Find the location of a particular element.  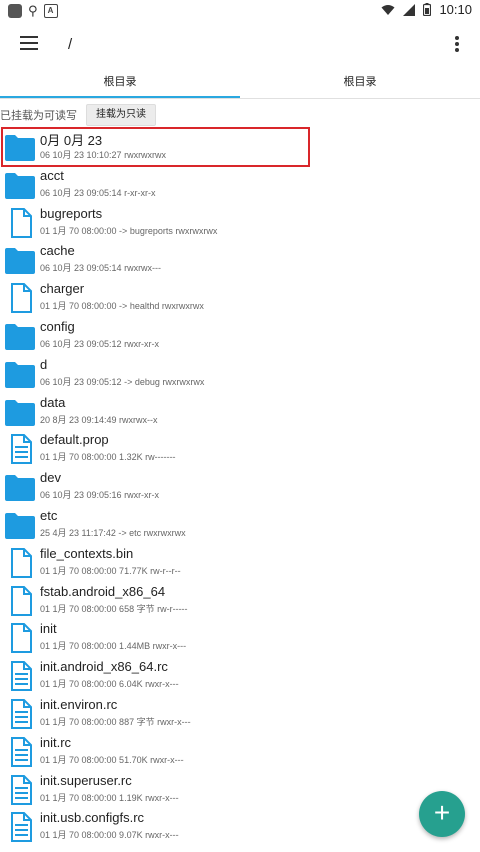

status-bar: ⚲ A 10:10 is located at coordinates (240, 11).